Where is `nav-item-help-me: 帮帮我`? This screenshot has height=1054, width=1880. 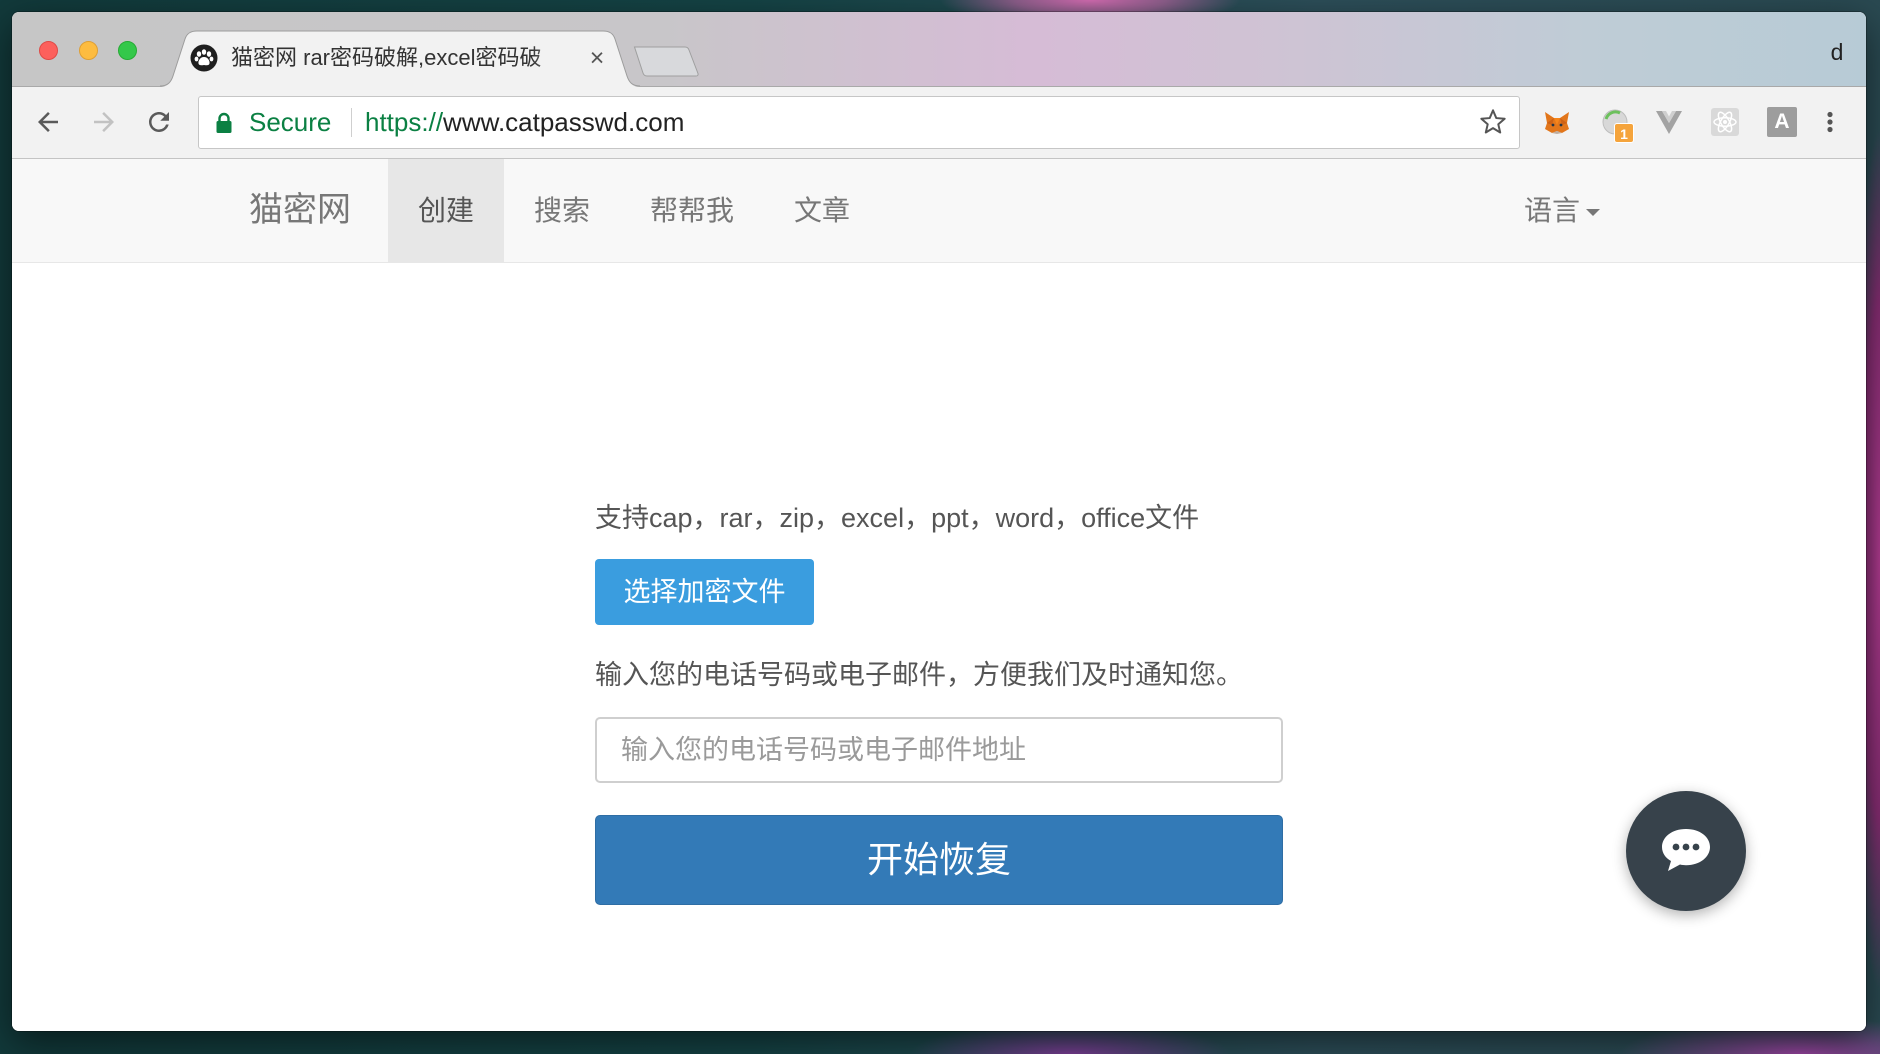 nav-item-help-me: 帮帮我 is located at coordinates (692, 210).